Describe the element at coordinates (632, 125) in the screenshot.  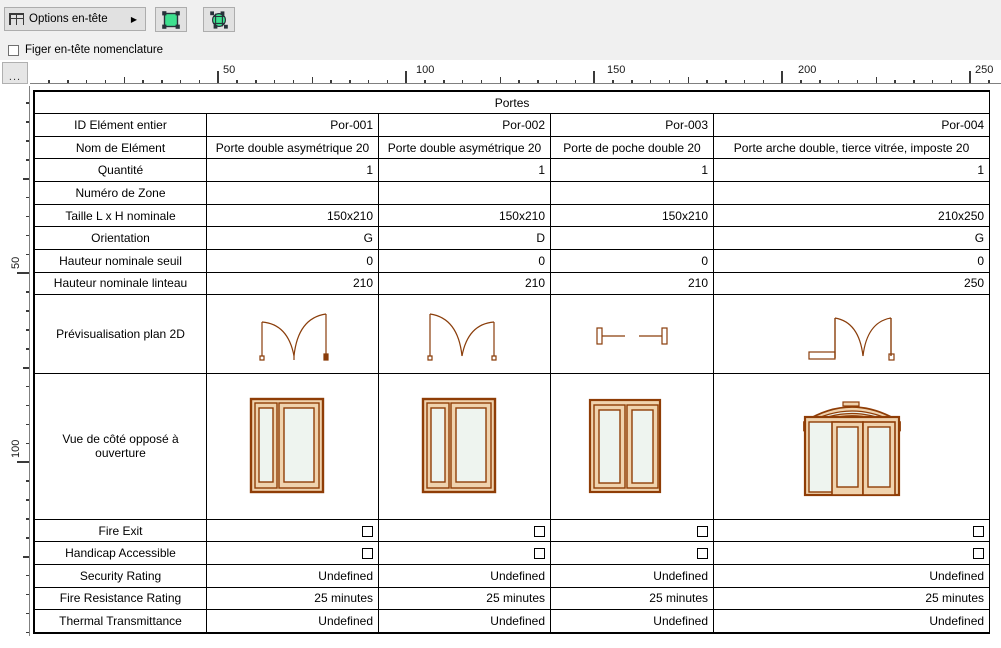
I see `cell-1-3: Por-003` at that location.